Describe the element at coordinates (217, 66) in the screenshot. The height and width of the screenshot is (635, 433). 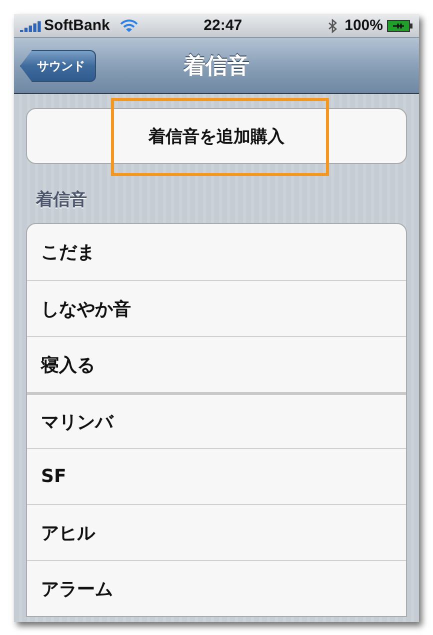
I see `nav-title: 着信音` at that location.